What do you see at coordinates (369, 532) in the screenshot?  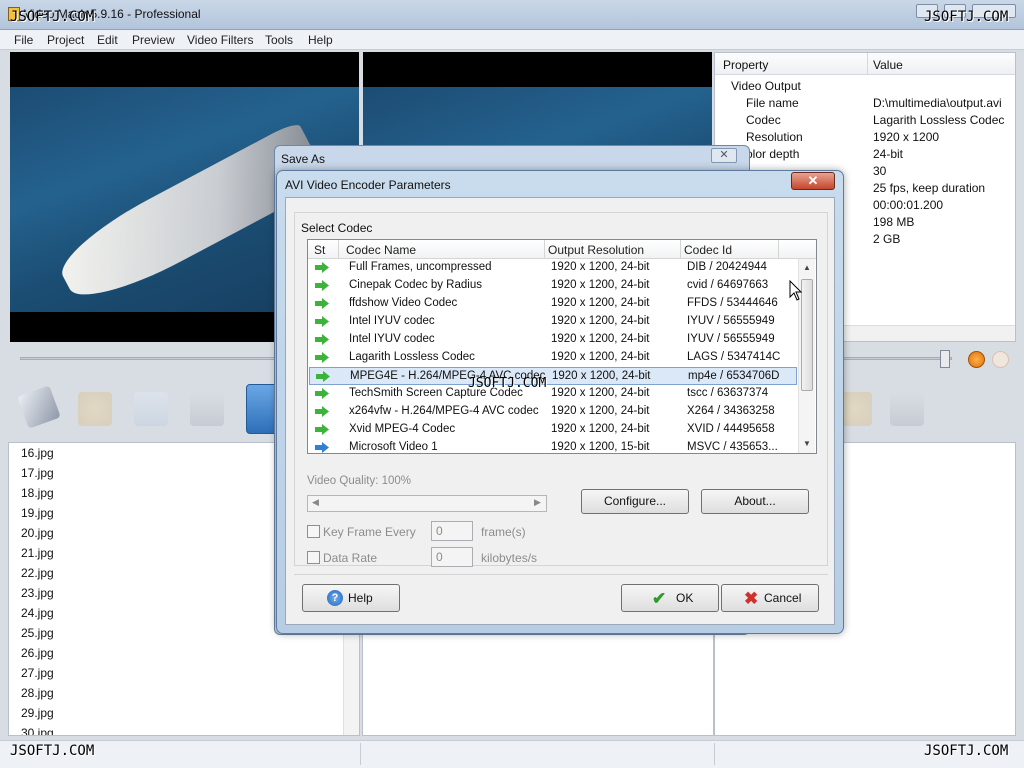 I see `key-frame-label: Key Frame Every` at bounding box center [369, 532].